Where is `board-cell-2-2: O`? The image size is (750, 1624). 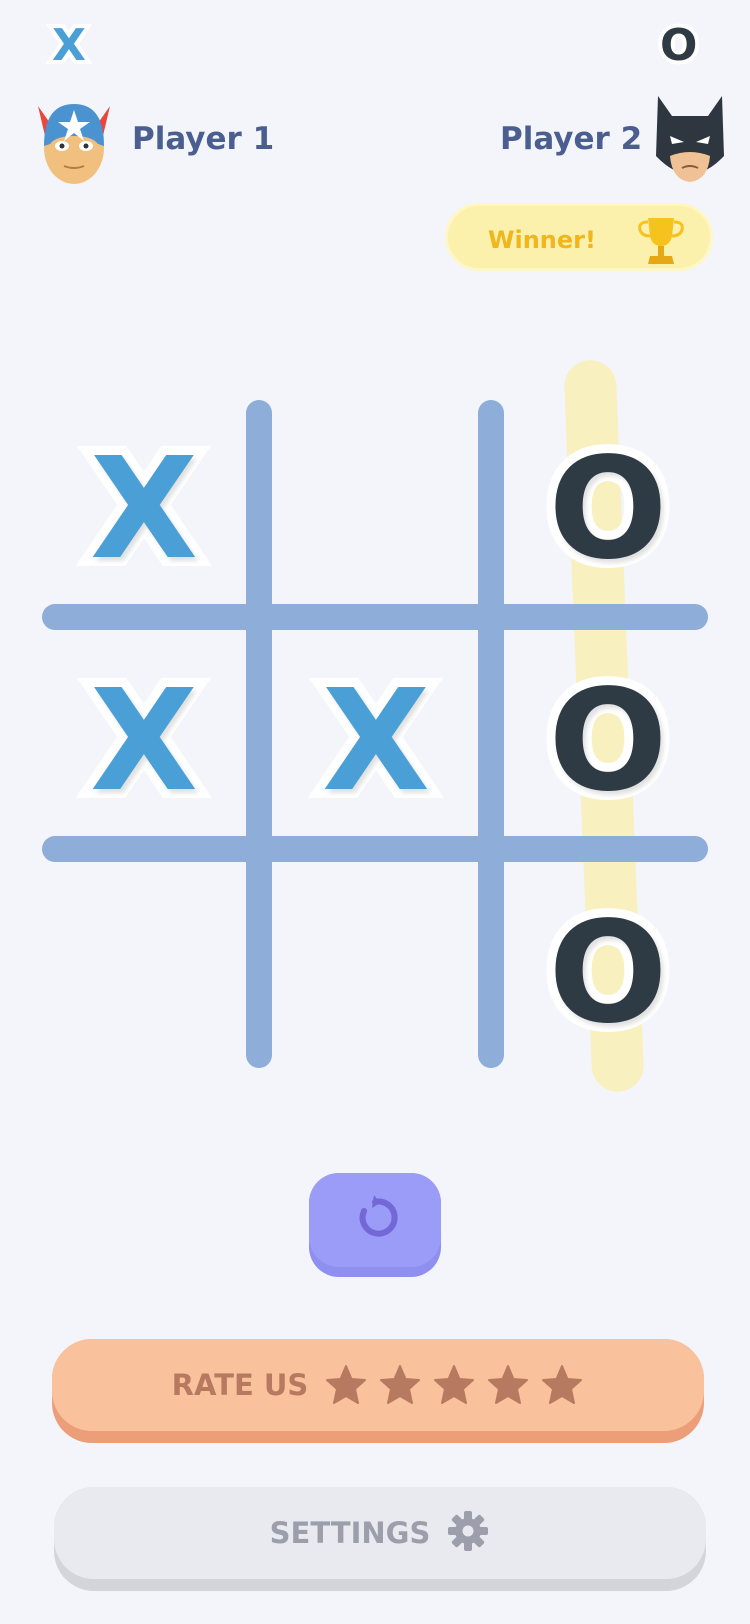 board-cell-2-2: O is located at coordinates (608, 974).